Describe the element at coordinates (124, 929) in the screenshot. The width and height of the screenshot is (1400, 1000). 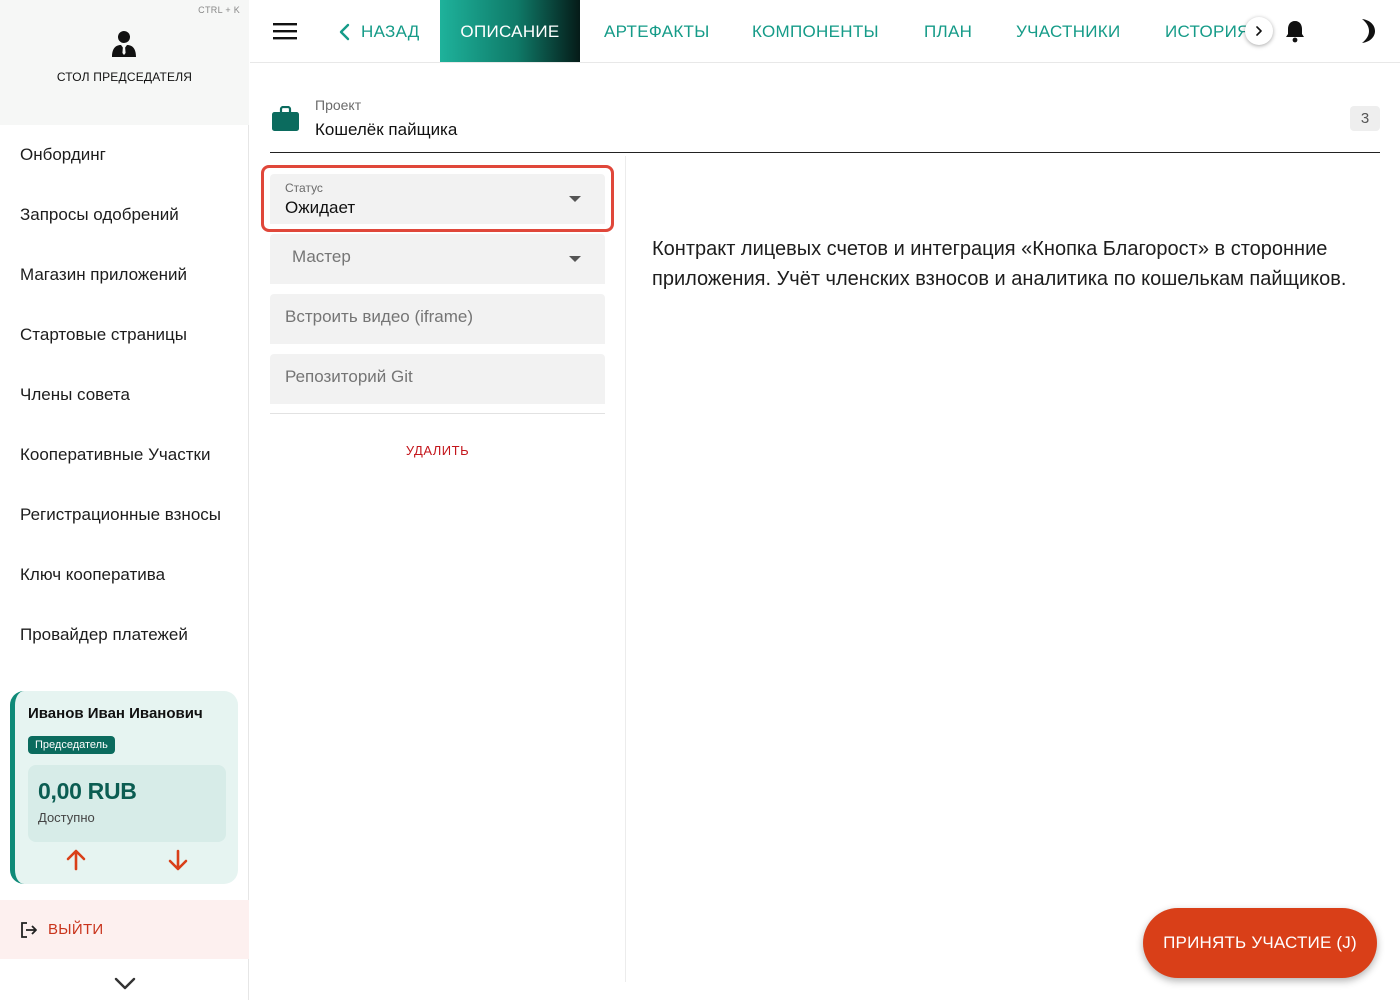
I see `logout-button: ВЫЙТИ` at that location.